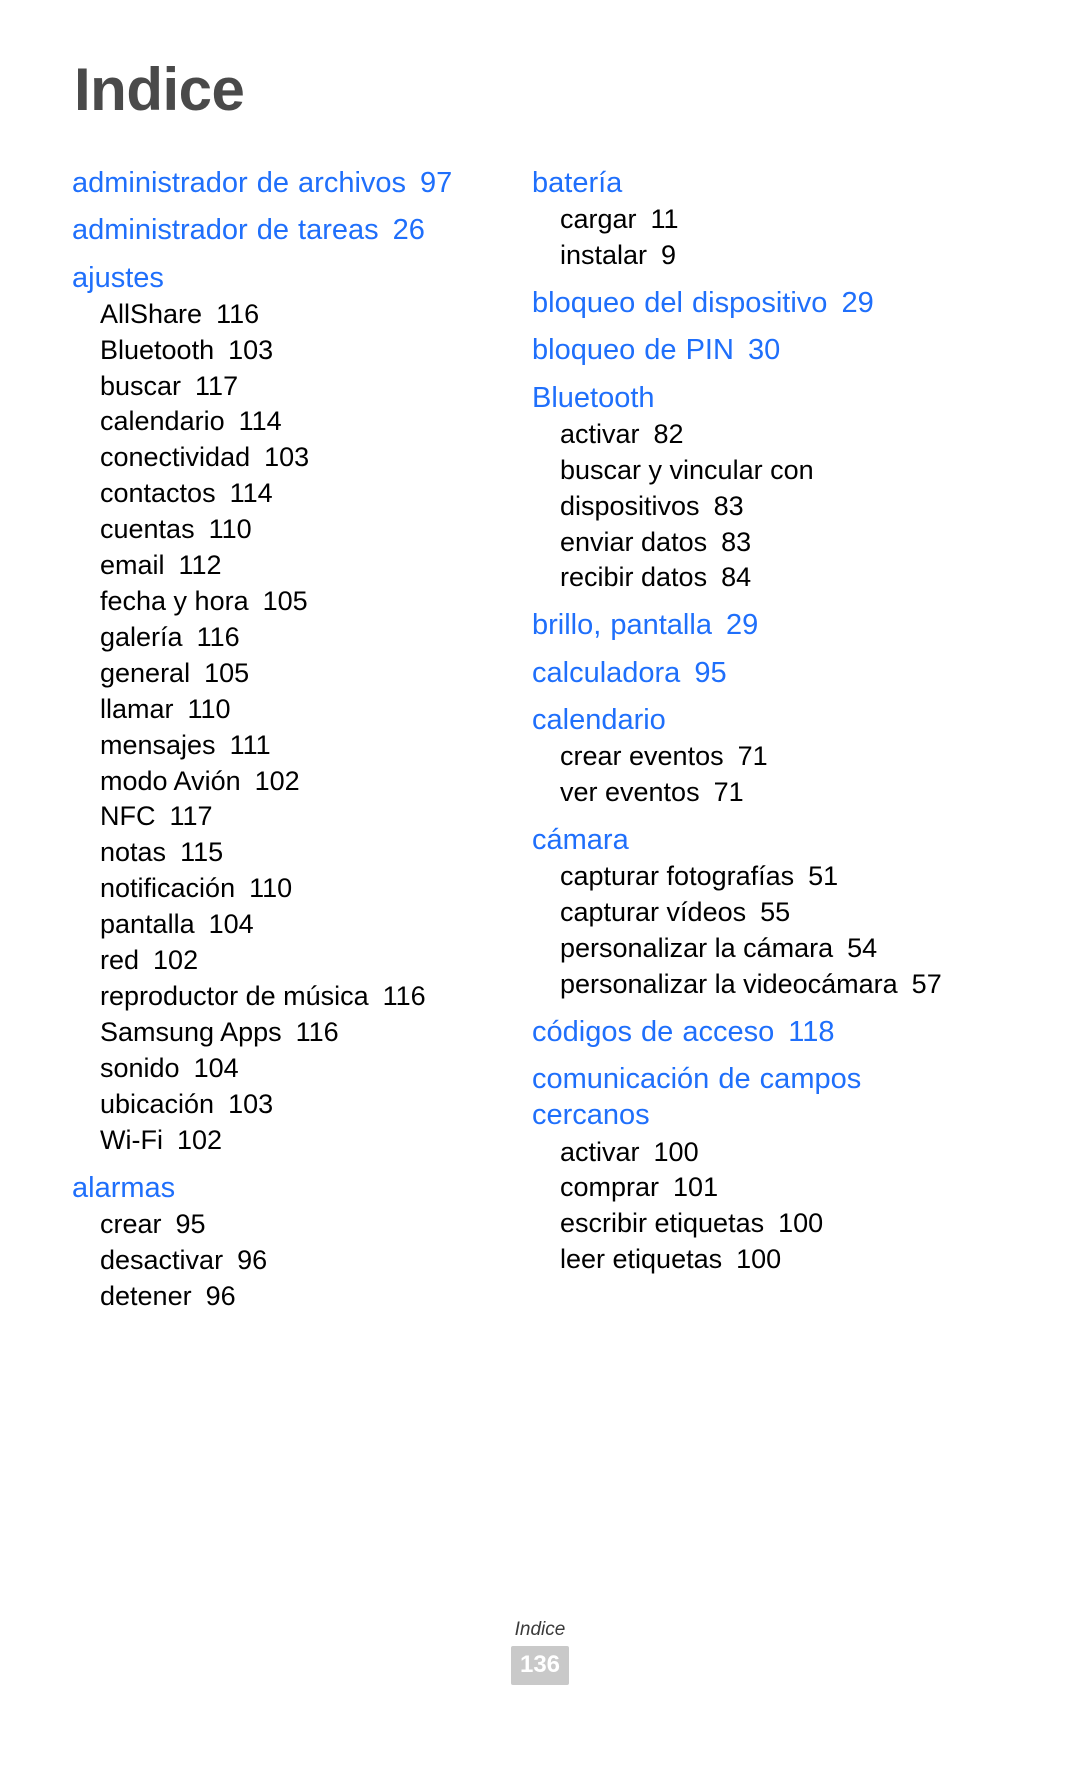 The width and height of the screenshot is (1080, 1771). I want to click on index-sub-item: contactos 114, so click(288, 494).